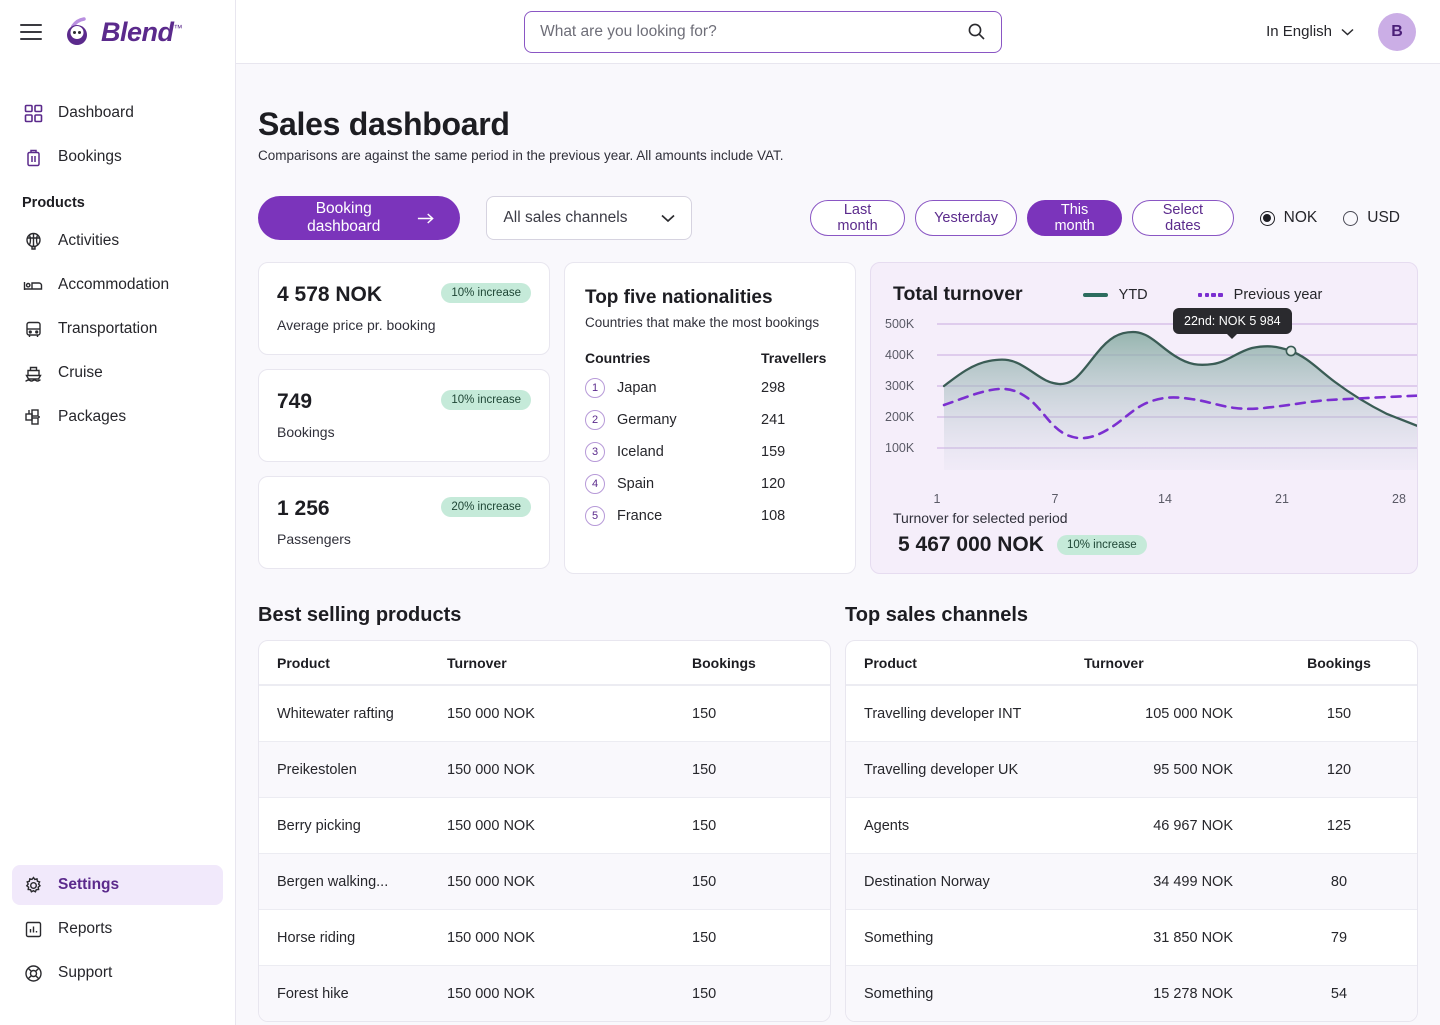 The image size is (1440, 1025). I want to click on cell-product: Agents, so click(887, 825).